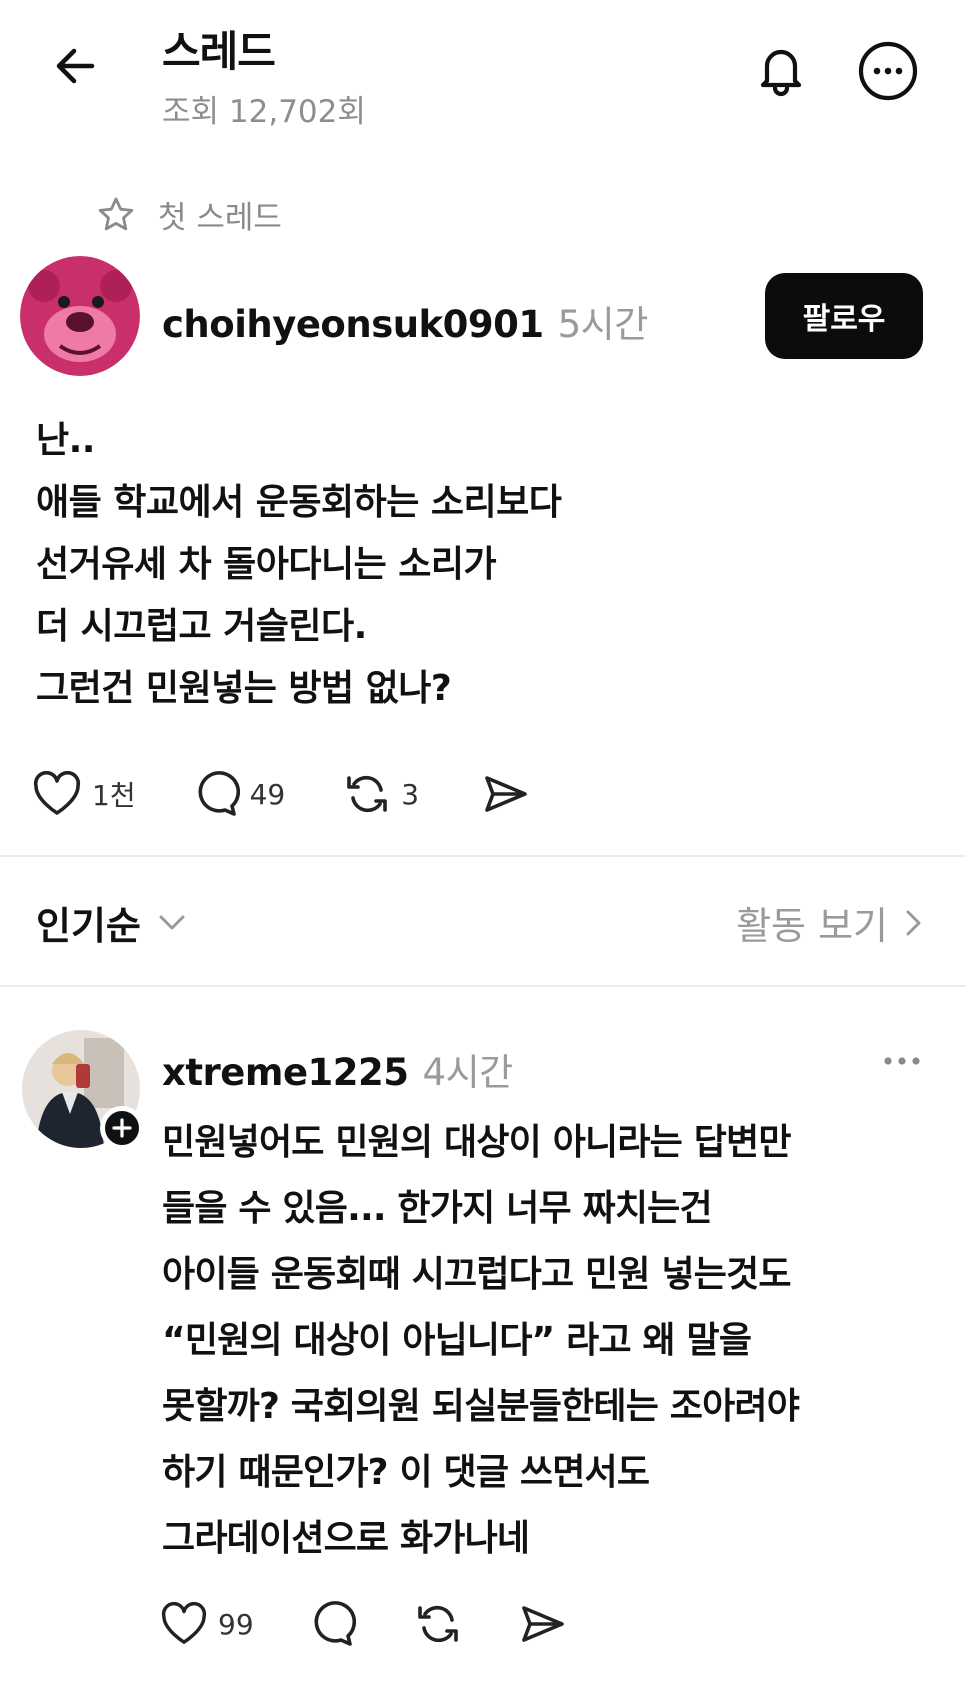  Describe the element at coordinates (468, 1072) in the screenshot. I see `reply-time: 4시간` at that location.